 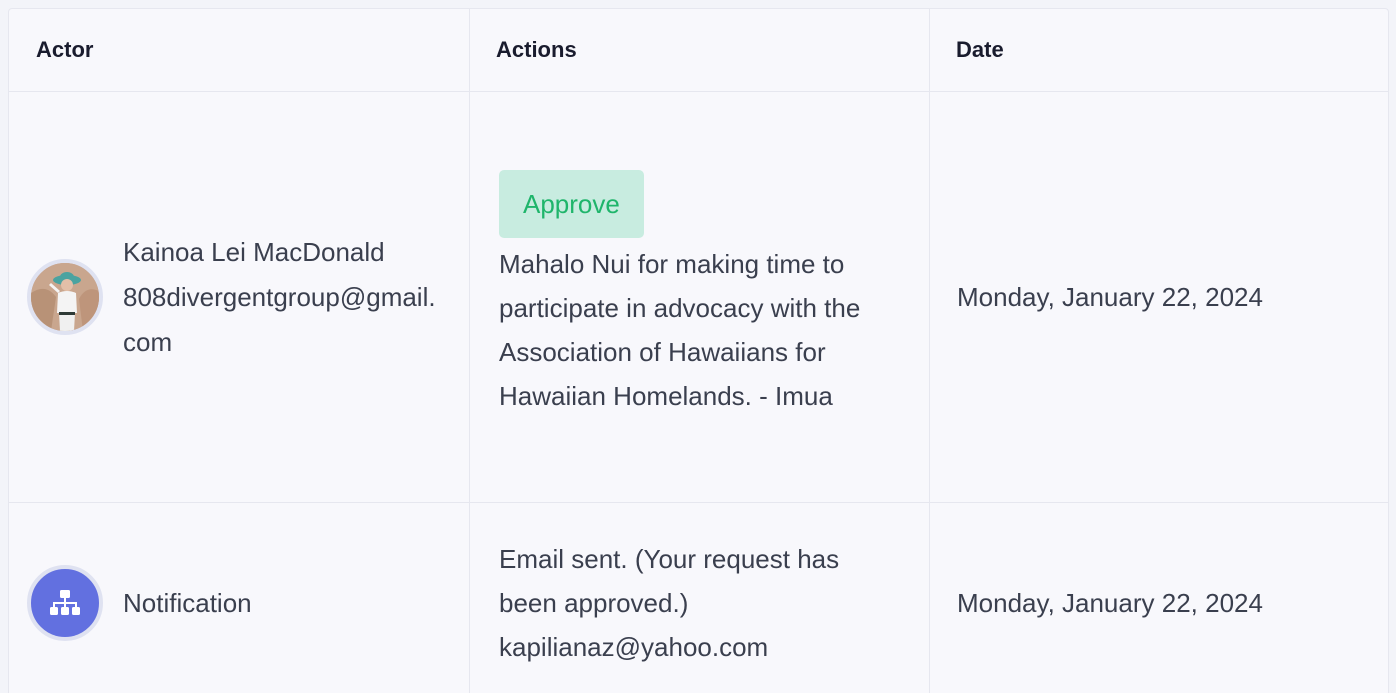 I want to click on actor-cell: Notification, so click(x=239, y=598).